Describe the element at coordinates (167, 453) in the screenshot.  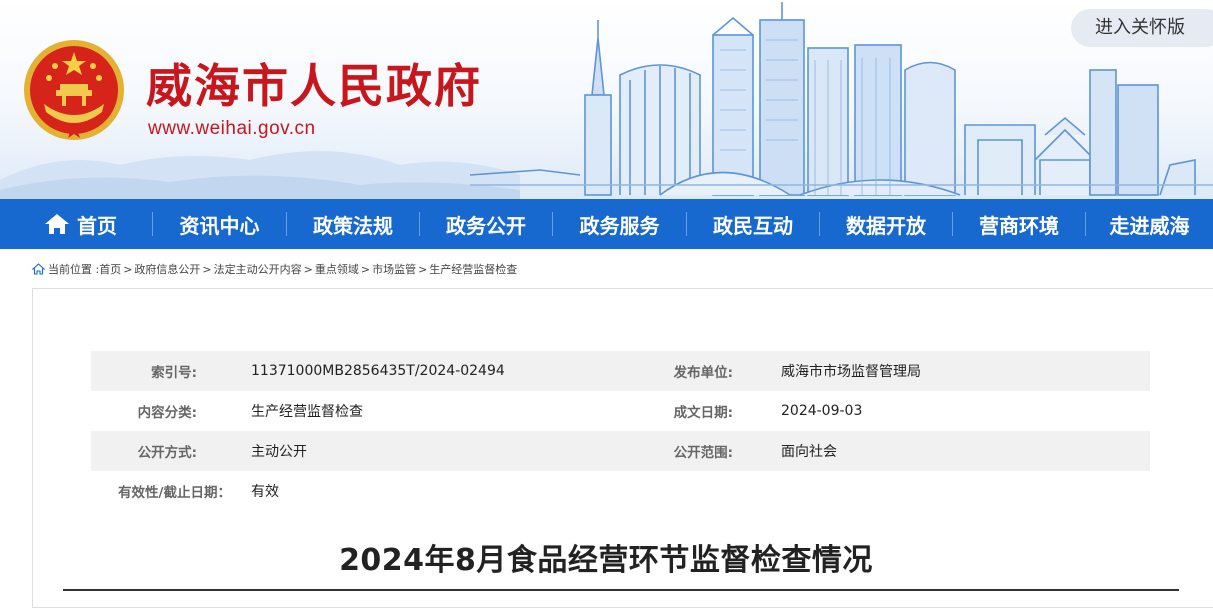
I see `method-label: 公开方式:` at that location.